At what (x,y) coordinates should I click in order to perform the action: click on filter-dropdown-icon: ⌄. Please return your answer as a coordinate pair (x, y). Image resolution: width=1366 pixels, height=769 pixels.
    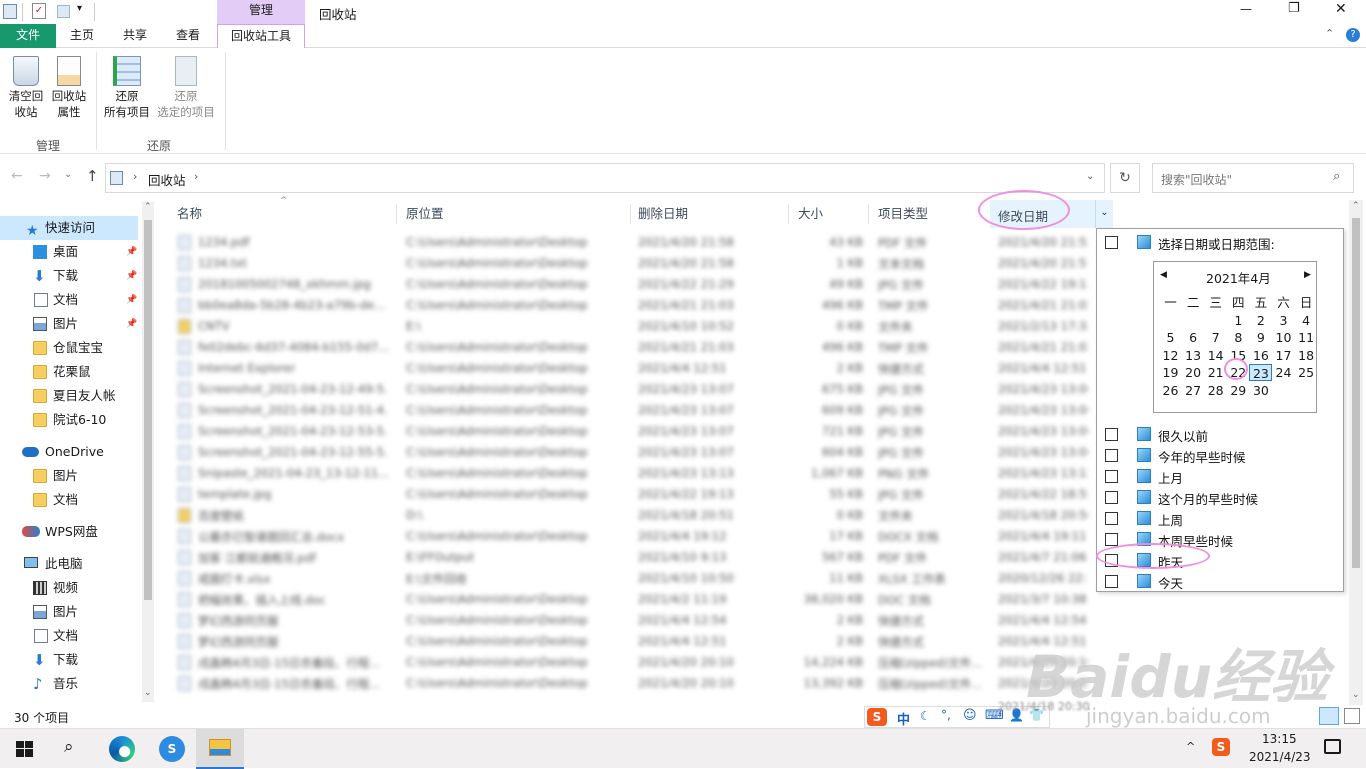
    Looking at the image, I should click on (1104, 214).